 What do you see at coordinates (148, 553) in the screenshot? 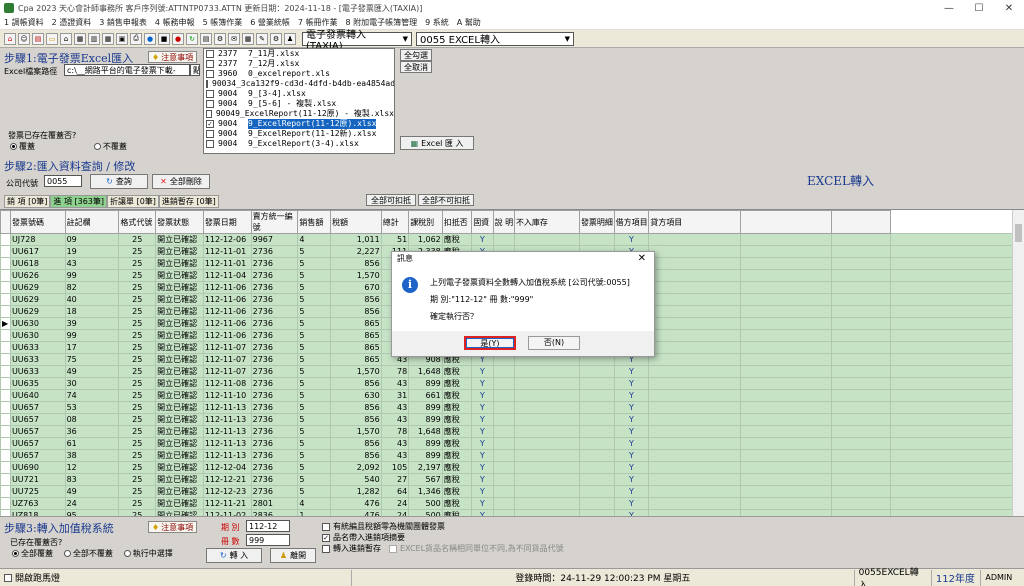
I see `choose-radio: 執行中選擇` at bounding box center [148, 553].